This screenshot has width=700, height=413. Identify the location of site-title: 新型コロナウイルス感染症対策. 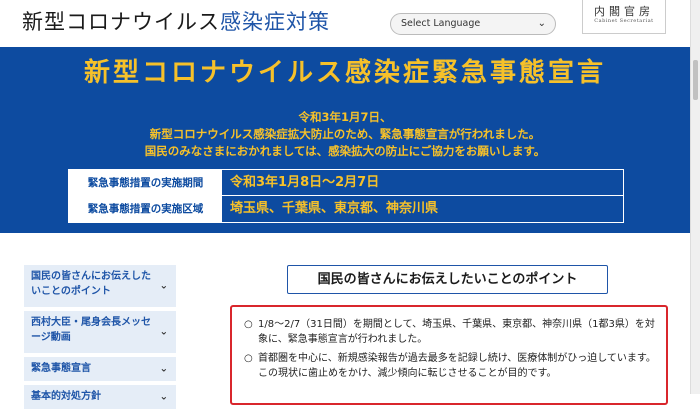
(176, 22).